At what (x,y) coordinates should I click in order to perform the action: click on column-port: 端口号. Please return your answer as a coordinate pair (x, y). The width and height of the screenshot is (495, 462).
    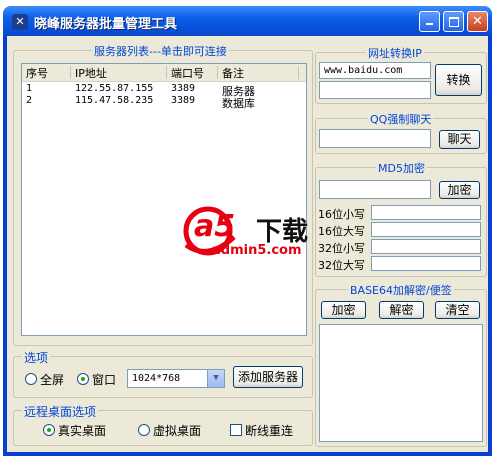
    Looking at the image, I should click on (187, 73).